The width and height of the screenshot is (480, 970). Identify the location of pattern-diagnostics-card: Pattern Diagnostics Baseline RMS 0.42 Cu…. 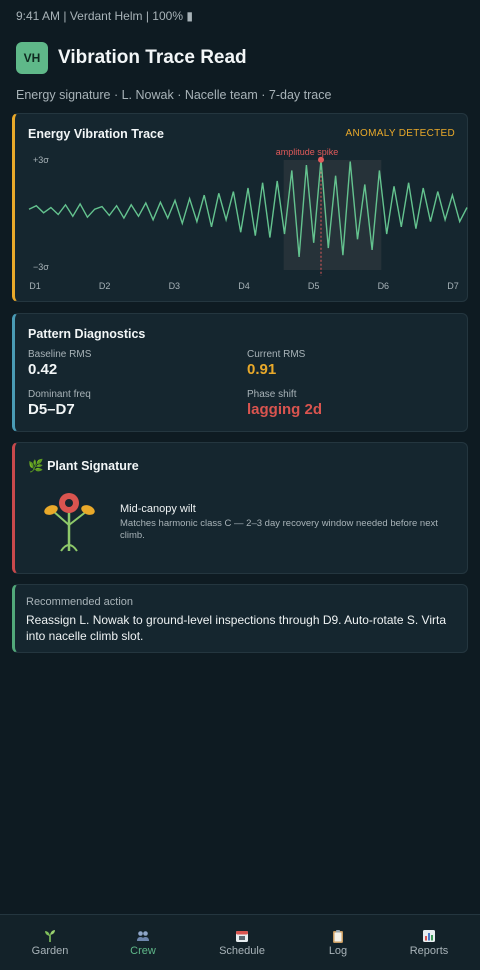
(240, 372).